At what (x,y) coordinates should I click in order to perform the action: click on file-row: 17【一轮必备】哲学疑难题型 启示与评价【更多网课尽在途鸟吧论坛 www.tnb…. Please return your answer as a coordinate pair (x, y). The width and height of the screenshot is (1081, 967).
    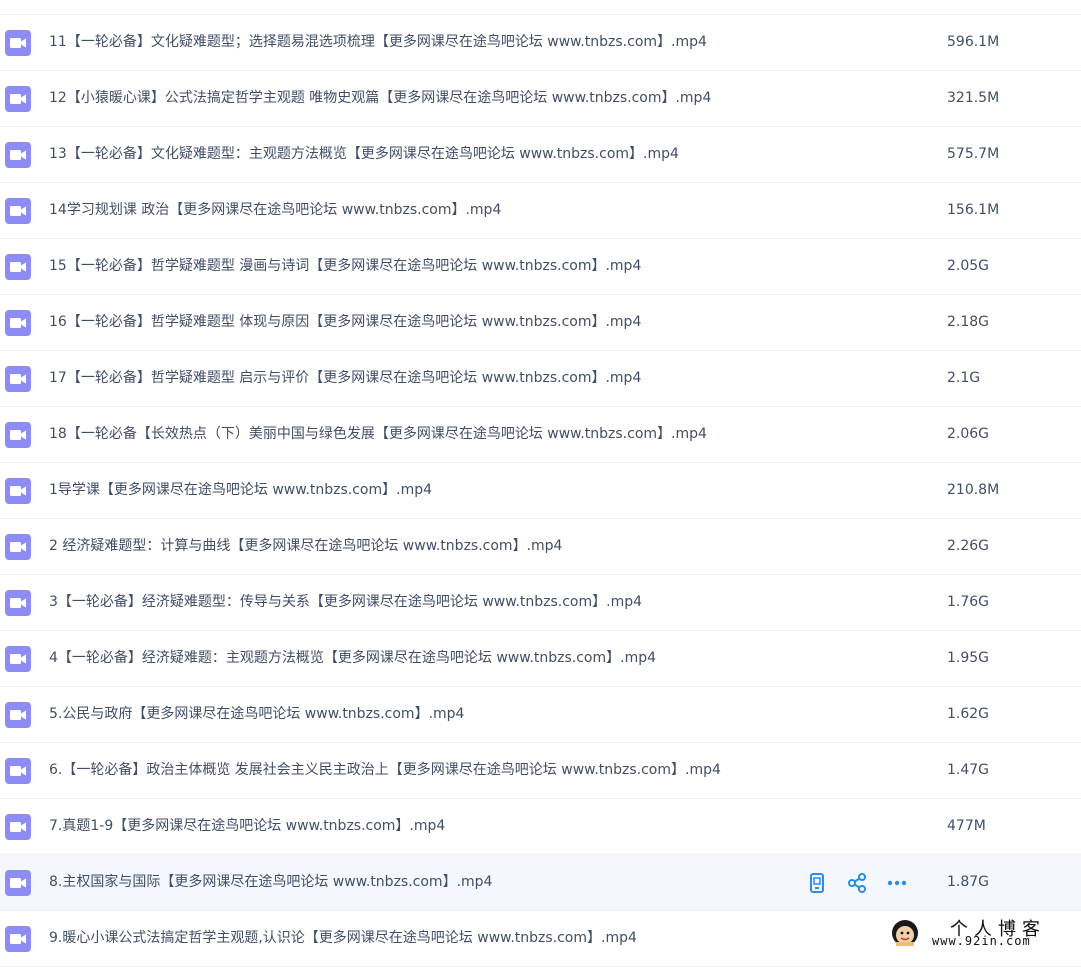
    Looking at the image, I should click on (540, 379).